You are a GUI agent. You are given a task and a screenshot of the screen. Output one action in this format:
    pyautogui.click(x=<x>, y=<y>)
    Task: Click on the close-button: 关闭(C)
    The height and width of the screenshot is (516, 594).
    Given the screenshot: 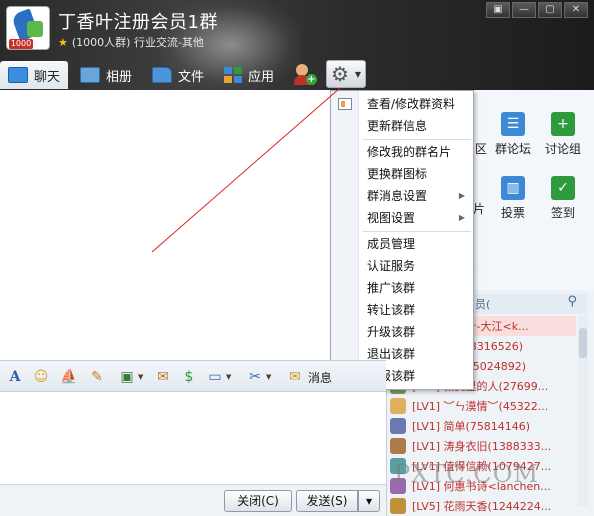 What is the action you would take?
    pyautogui.click(x=258, y=501)
    